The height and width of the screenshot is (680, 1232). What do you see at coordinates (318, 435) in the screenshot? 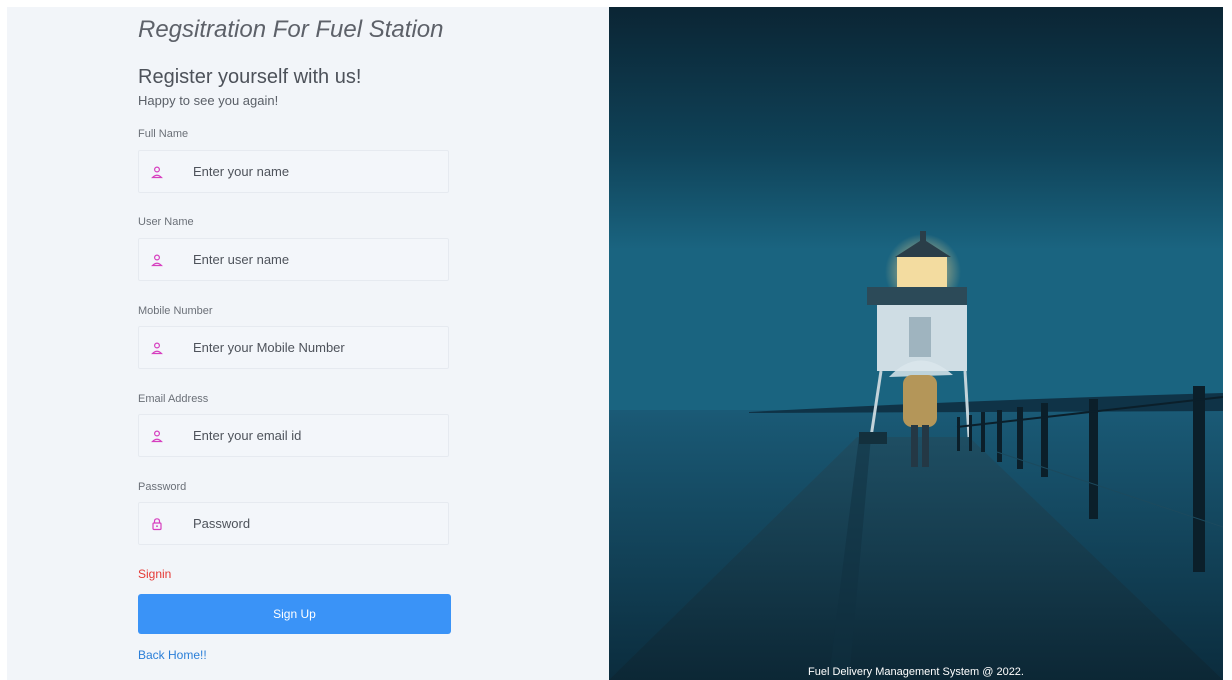
I see `email-input` at bounding box center [318, 435].